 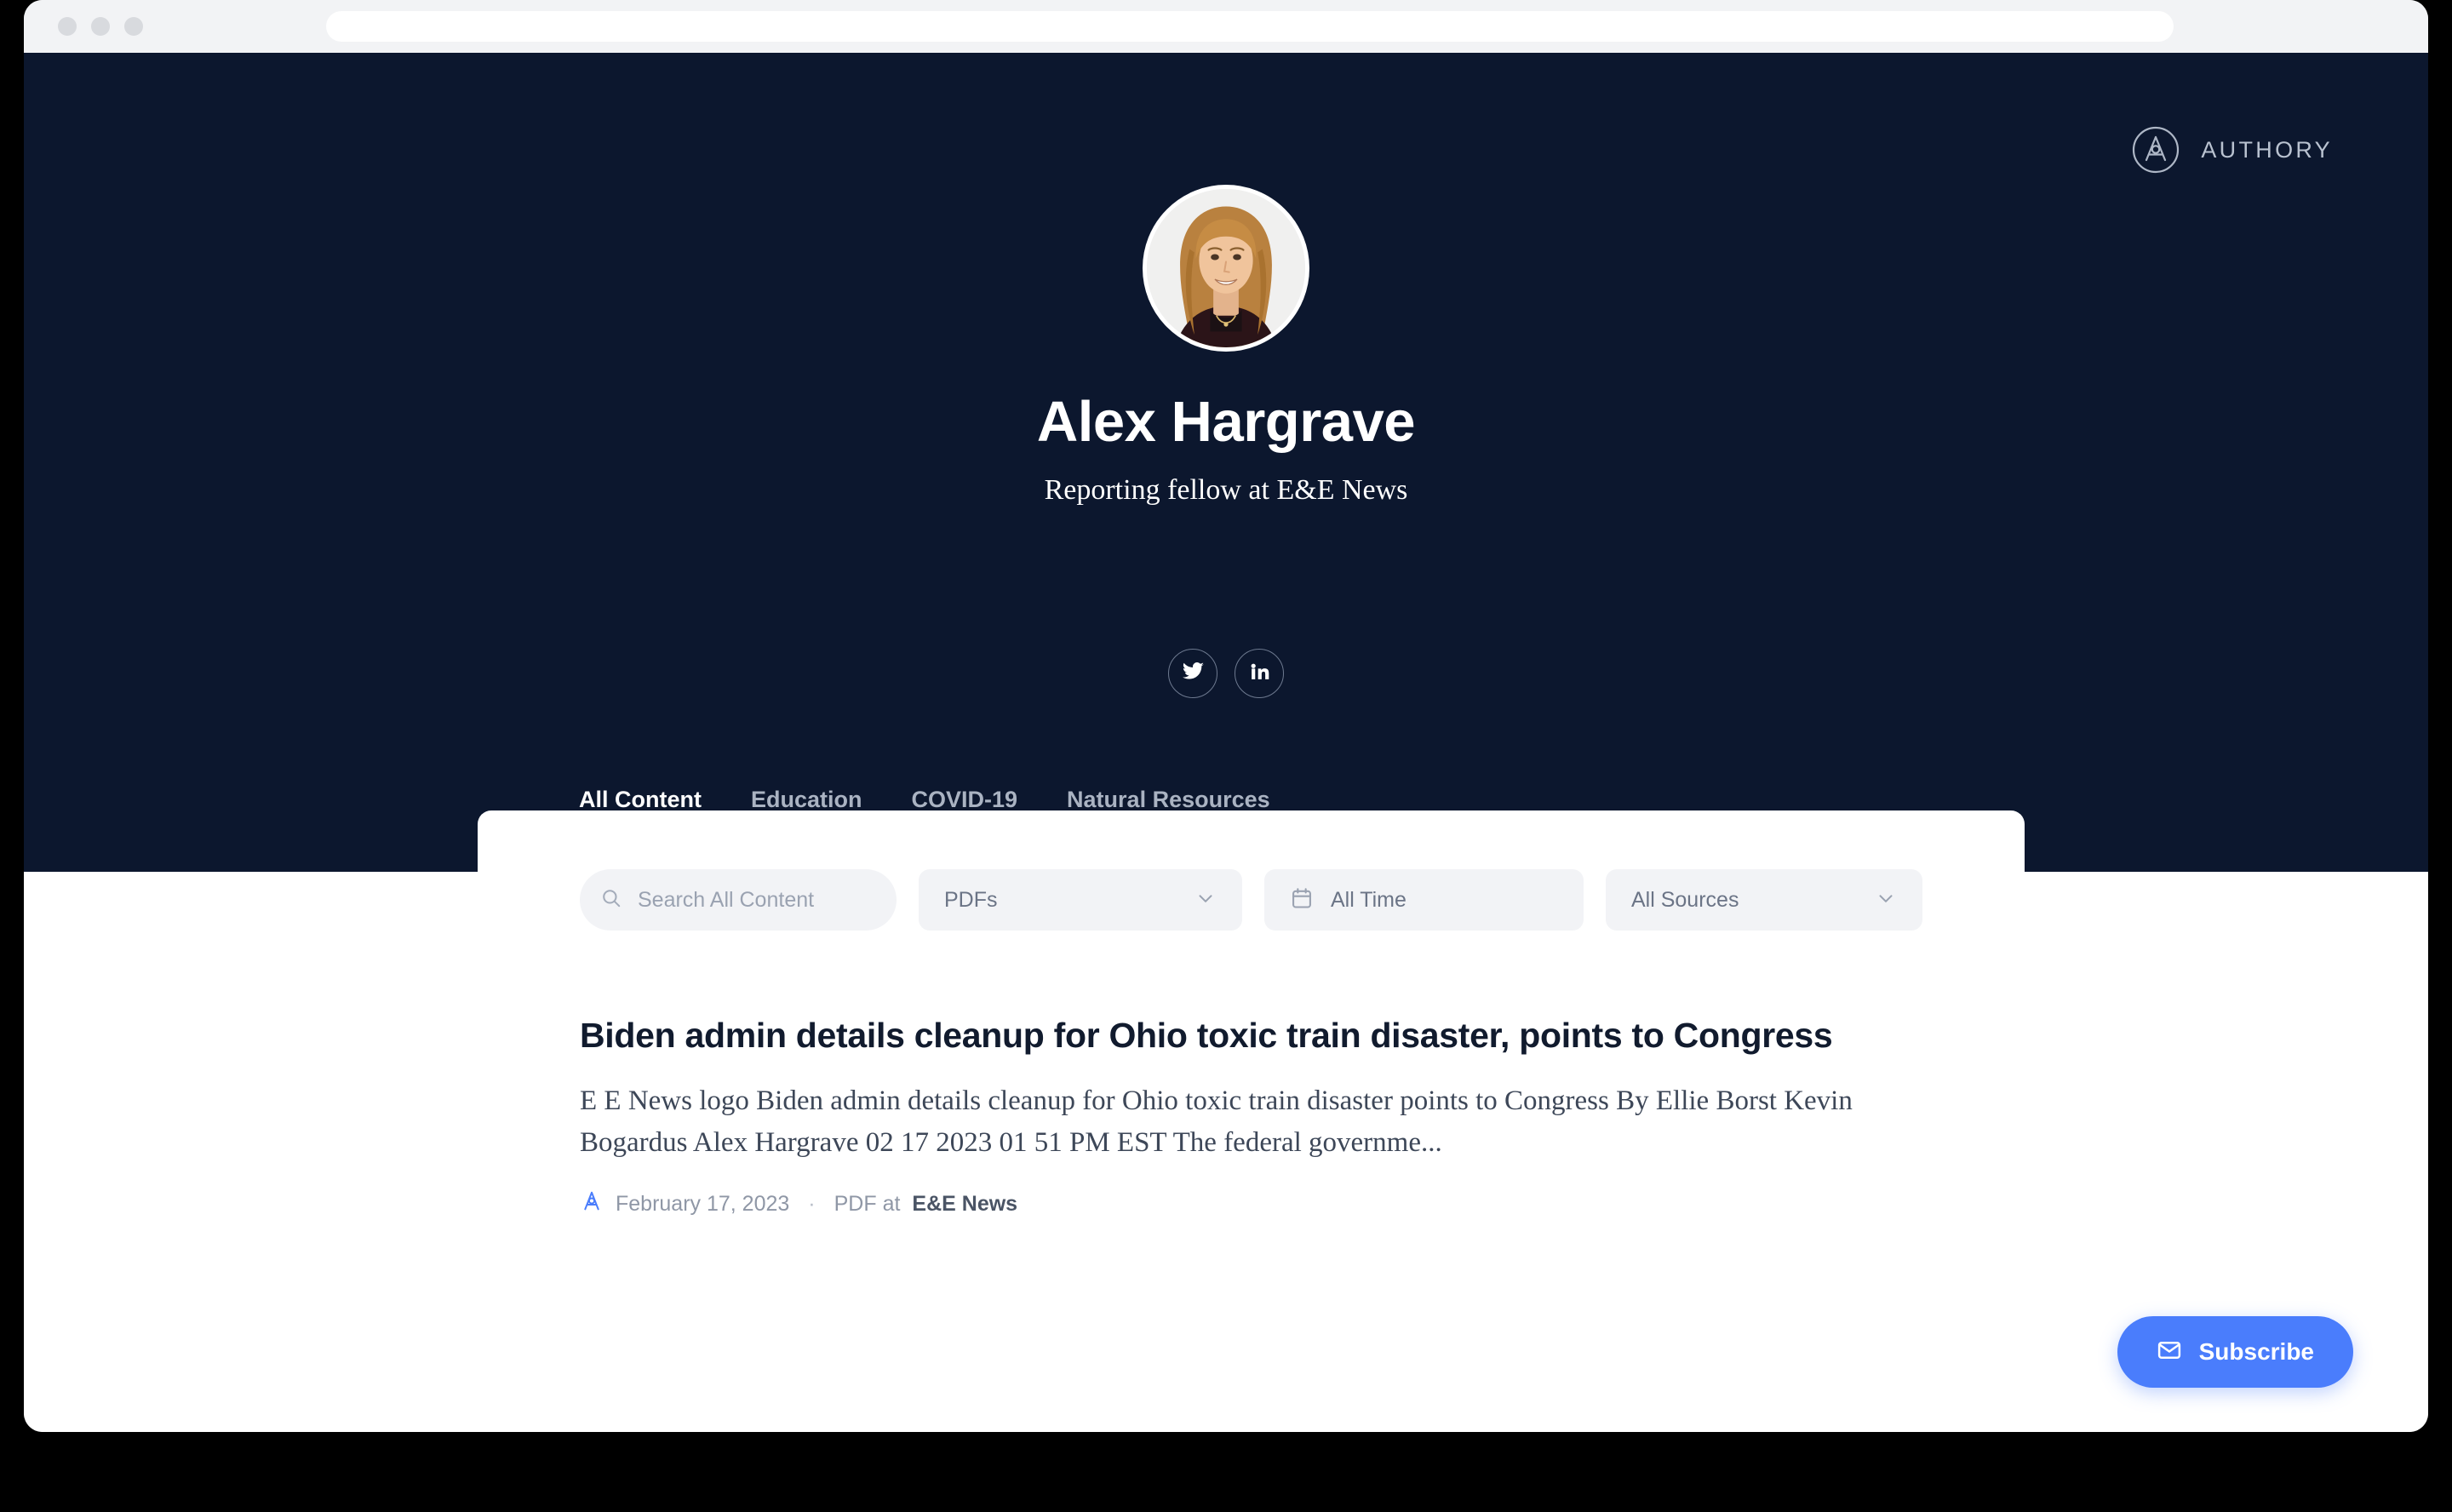 I want to click on linkedin-icon, so click(x=1259, y=673).